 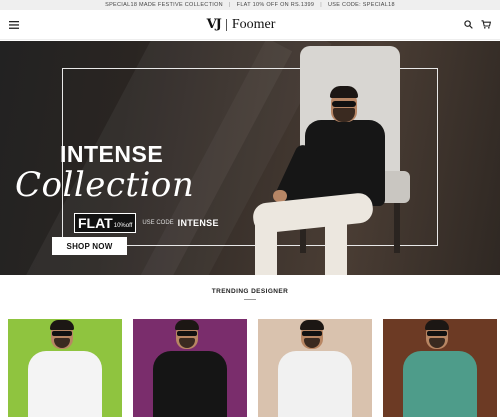 What do you see at coordinates (275, 5) in the screenshot?
I see `announcement-item-2: FLAT 10% OFF ON RS.1399` at bounding box center [275, 5].